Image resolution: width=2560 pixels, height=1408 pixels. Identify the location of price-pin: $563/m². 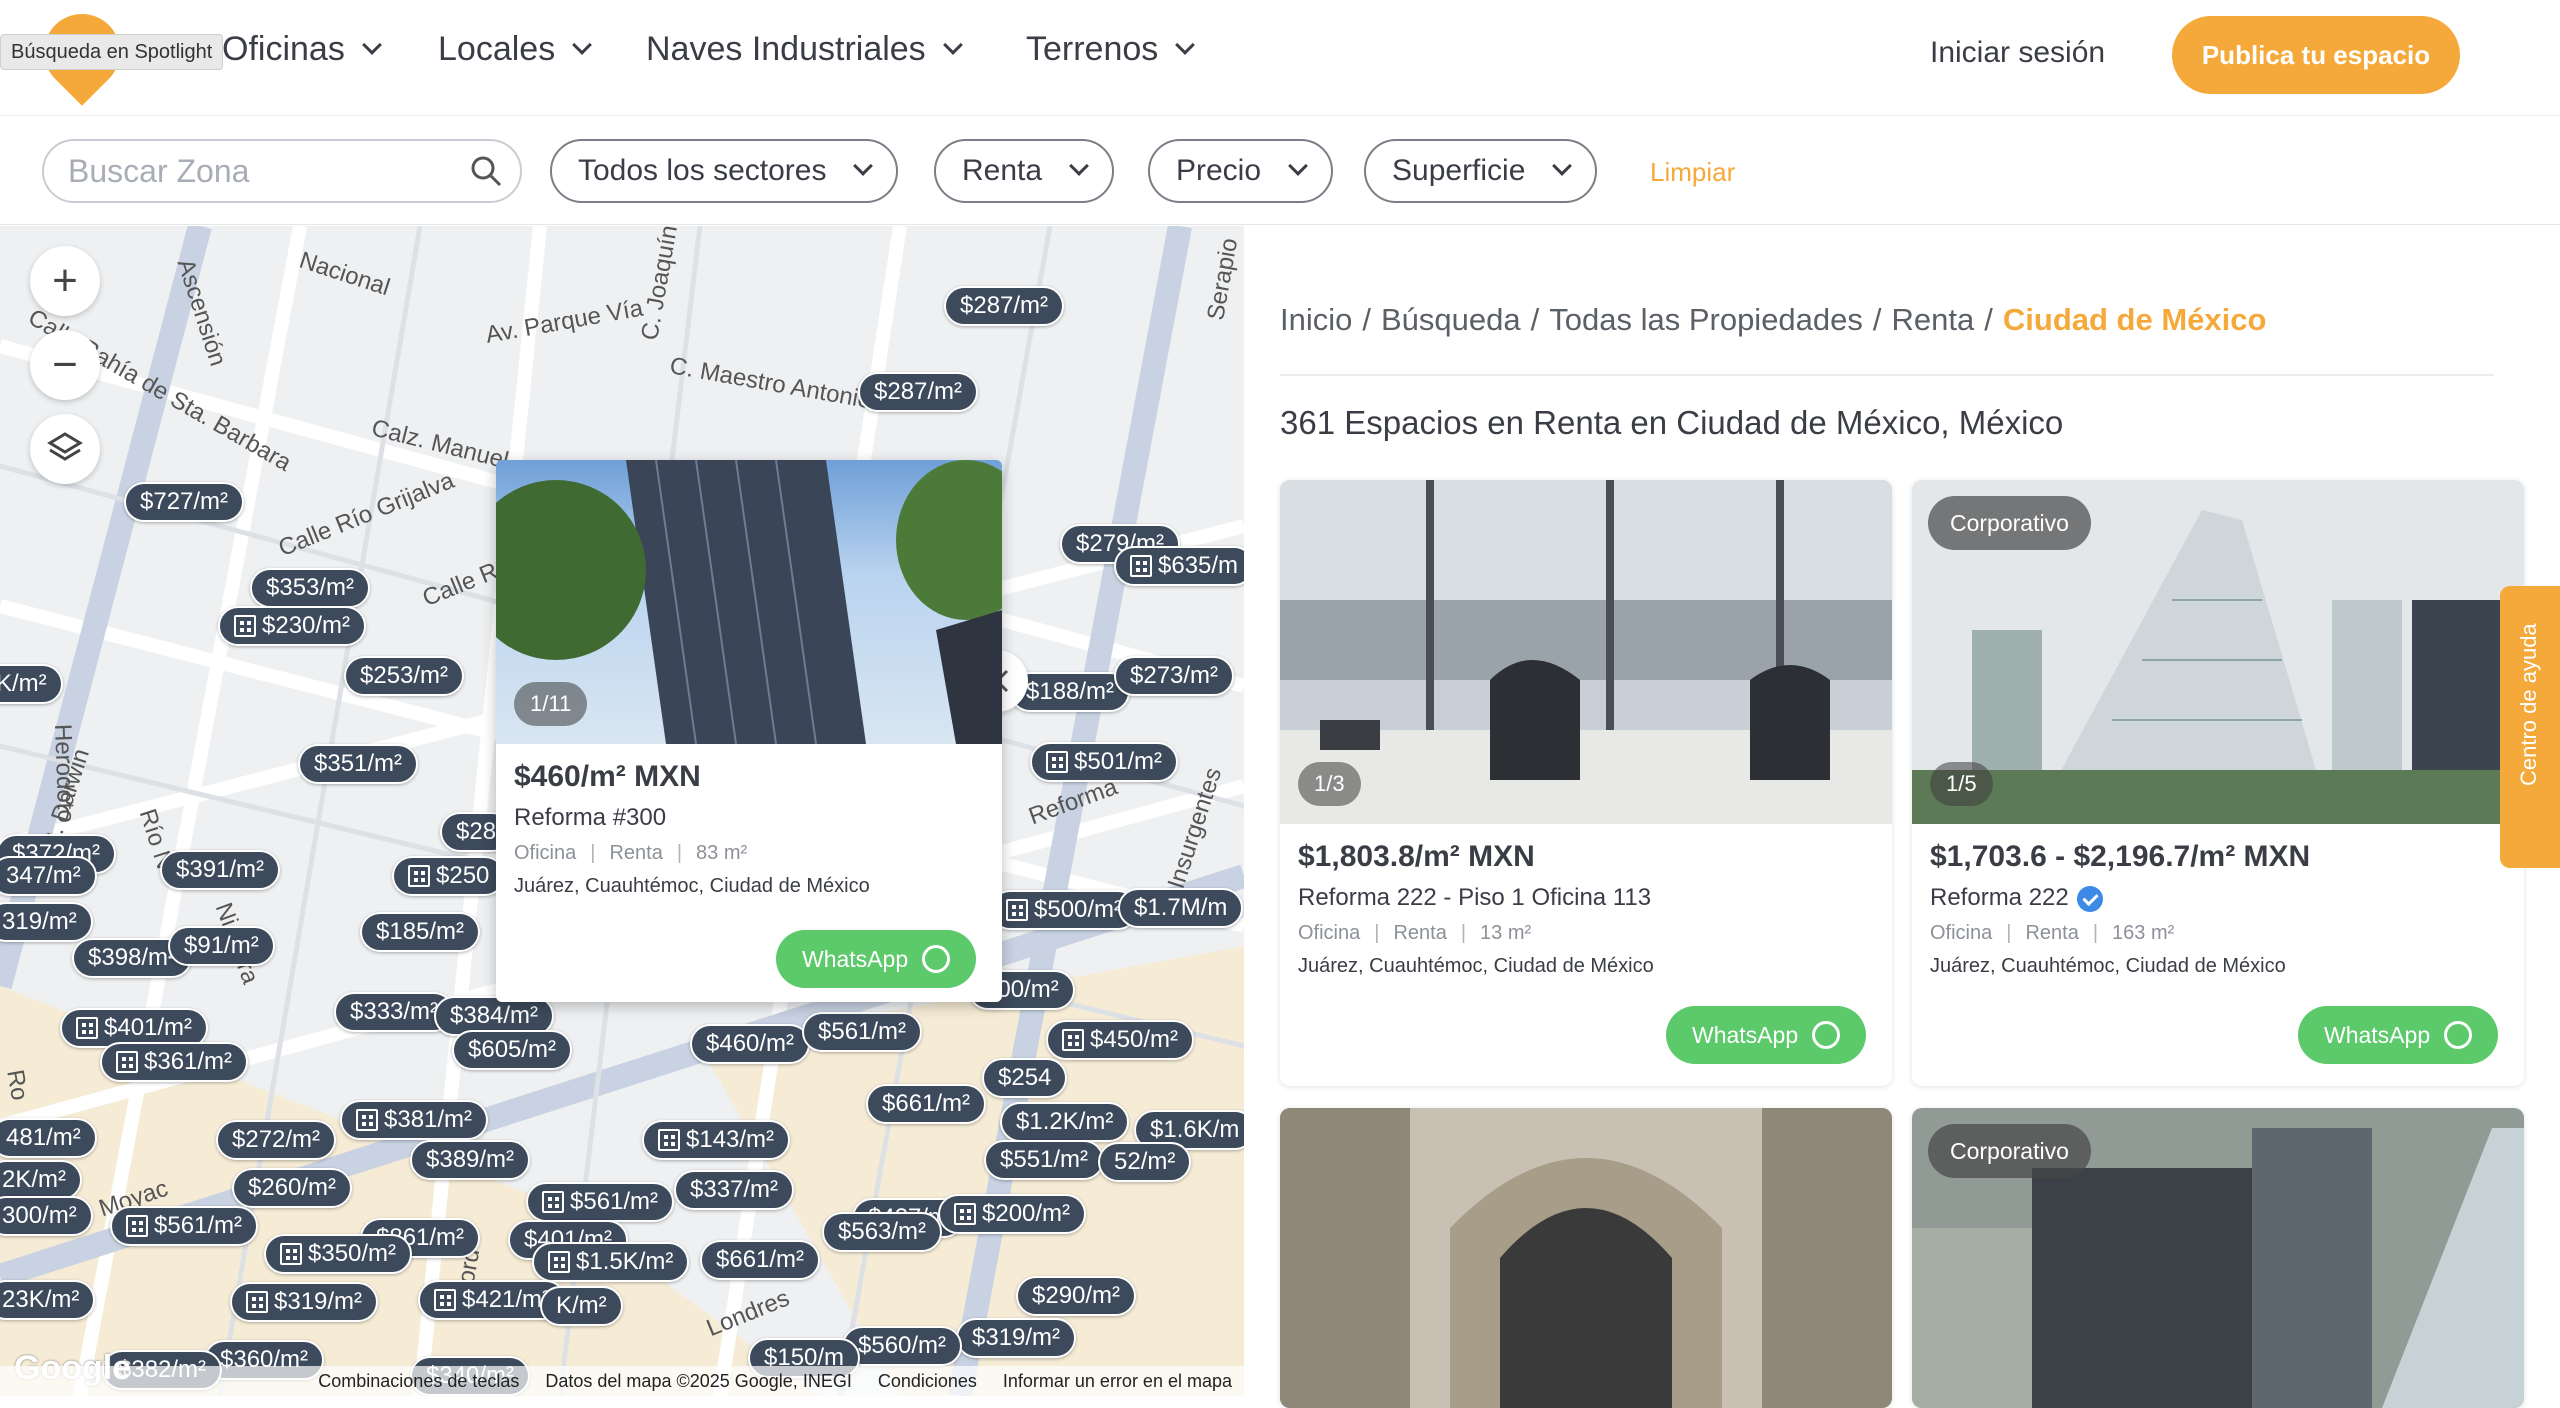
(882, 1232).